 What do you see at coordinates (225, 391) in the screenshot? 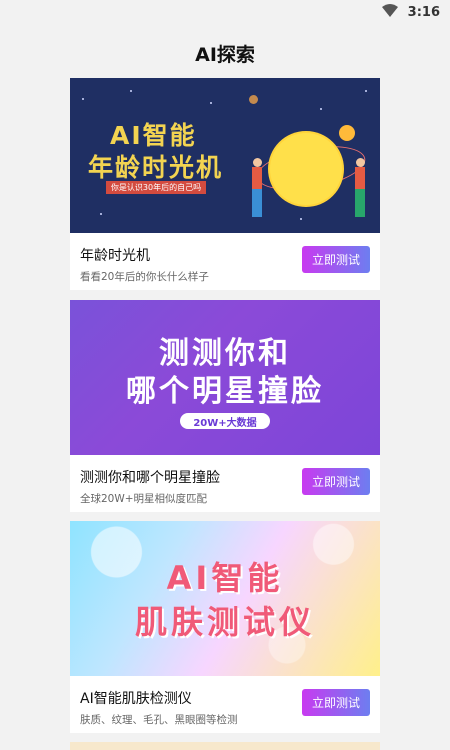
I see `banner-line2: 哪个明星撞脸` at bounding box center [225, 391].